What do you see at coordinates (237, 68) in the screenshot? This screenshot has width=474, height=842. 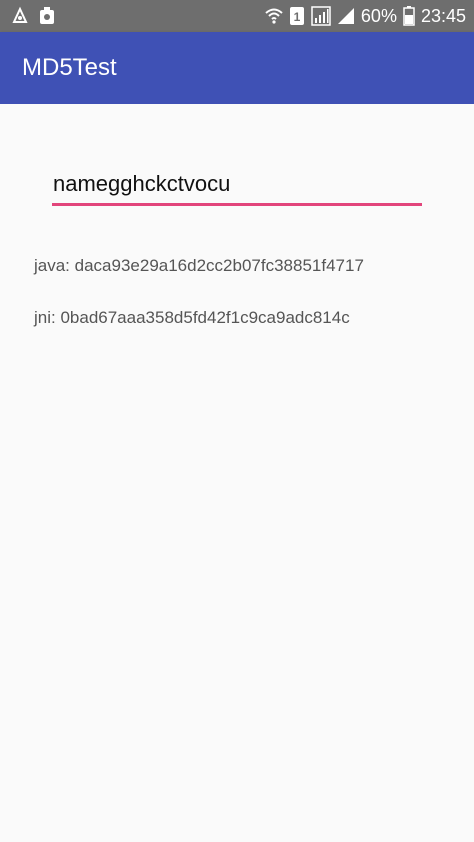 I see `app-bar: MD5Test` at bounding box center [237, 68].